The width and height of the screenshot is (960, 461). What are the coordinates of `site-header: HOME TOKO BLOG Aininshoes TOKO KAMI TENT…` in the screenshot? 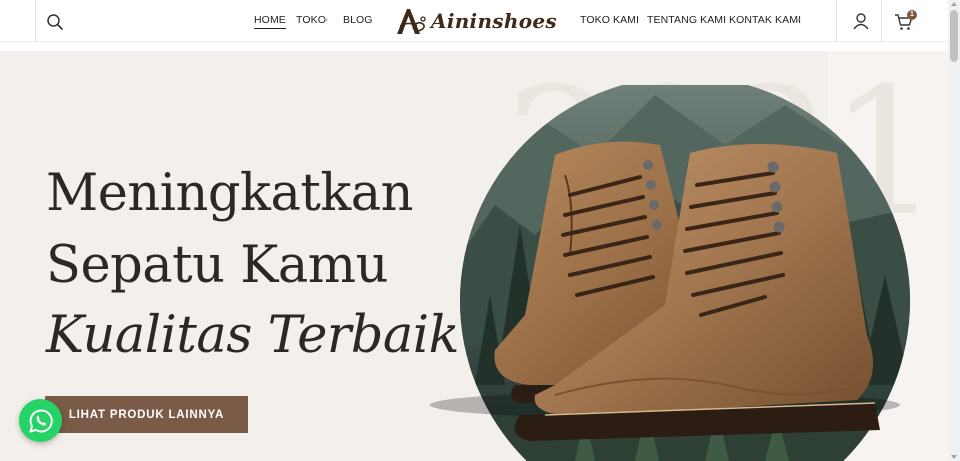 It's located at (474, 21).